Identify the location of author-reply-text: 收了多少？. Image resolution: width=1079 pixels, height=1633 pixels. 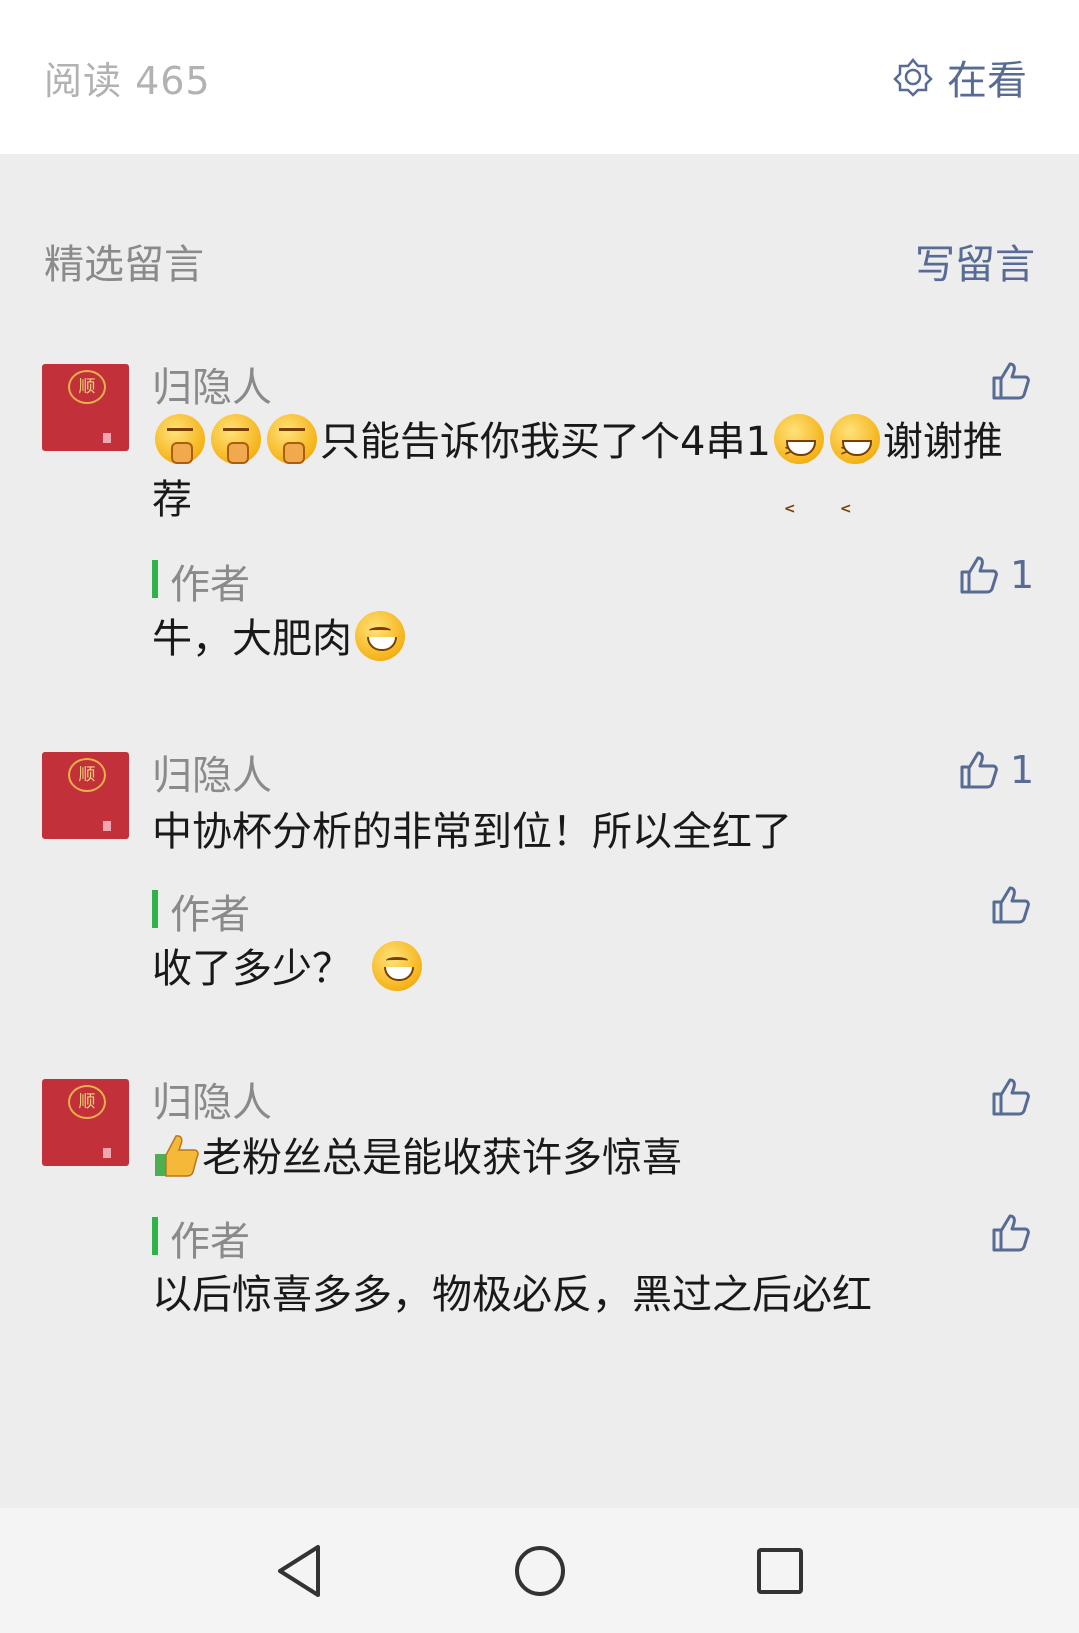
(592, 969).